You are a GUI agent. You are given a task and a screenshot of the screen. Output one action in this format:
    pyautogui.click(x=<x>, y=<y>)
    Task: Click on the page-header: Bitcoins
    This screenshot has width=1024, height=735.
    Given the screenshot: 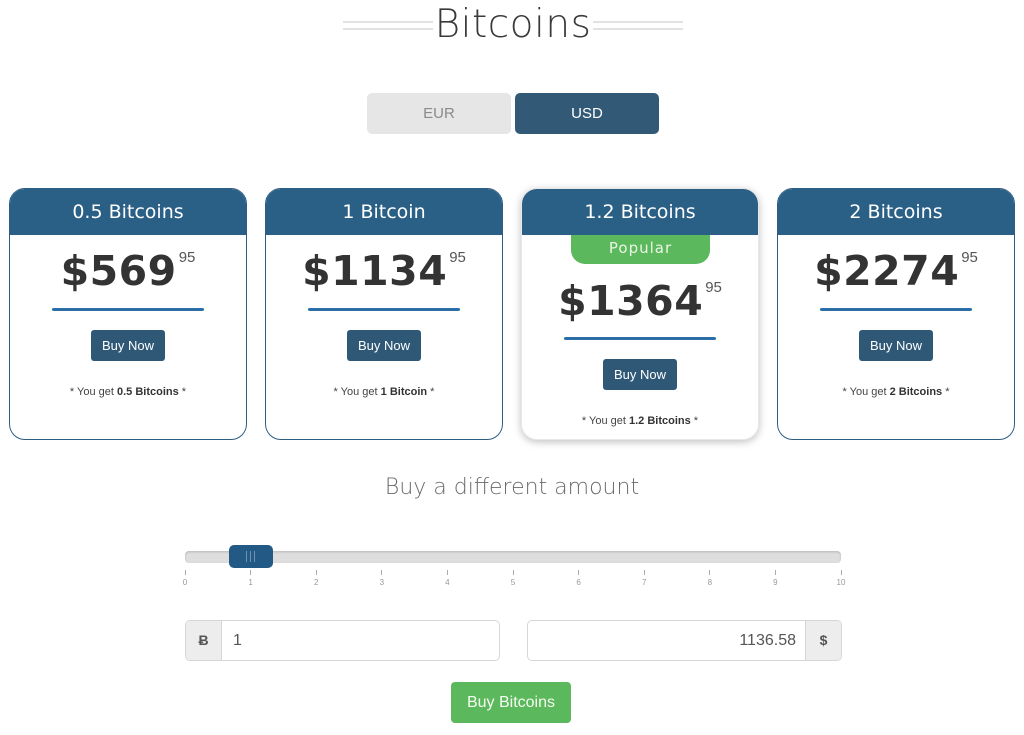 What is the action you would take?
    pyautogui.click(x=512, y=27)
    